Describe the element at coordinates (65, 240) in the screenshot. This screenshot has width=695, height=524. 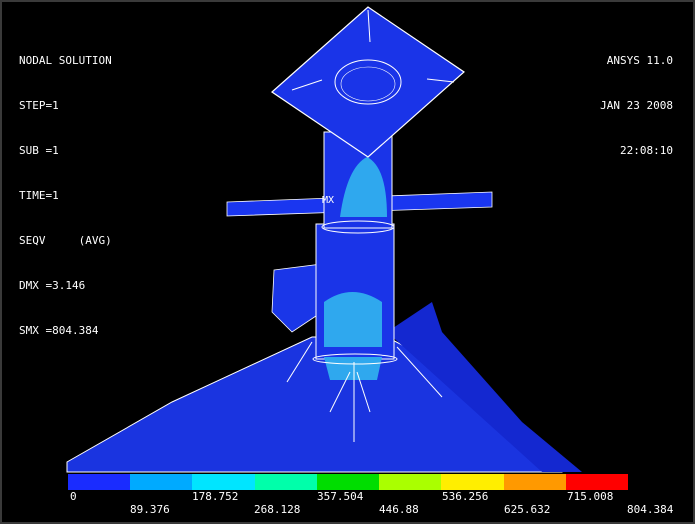
I see `result-item: SEQV (AVG)` at that location.